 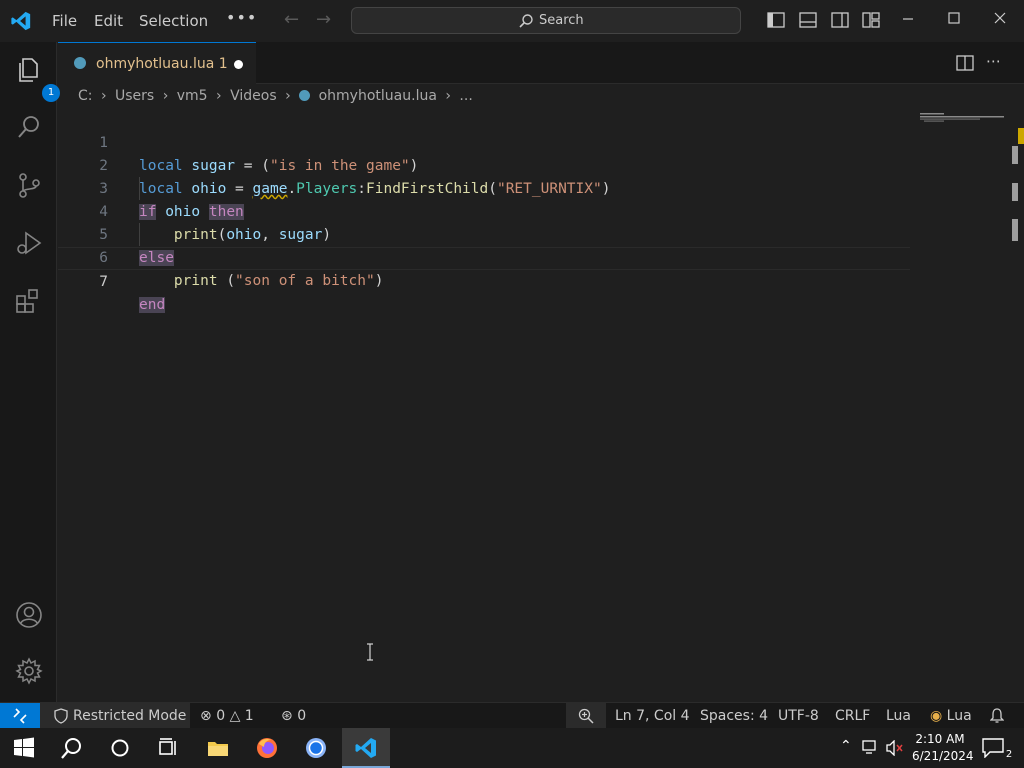 What do you see at coordinates (316, 748) in the screenshot?
I see `chrome-icon` at bounding box center [316, 748].